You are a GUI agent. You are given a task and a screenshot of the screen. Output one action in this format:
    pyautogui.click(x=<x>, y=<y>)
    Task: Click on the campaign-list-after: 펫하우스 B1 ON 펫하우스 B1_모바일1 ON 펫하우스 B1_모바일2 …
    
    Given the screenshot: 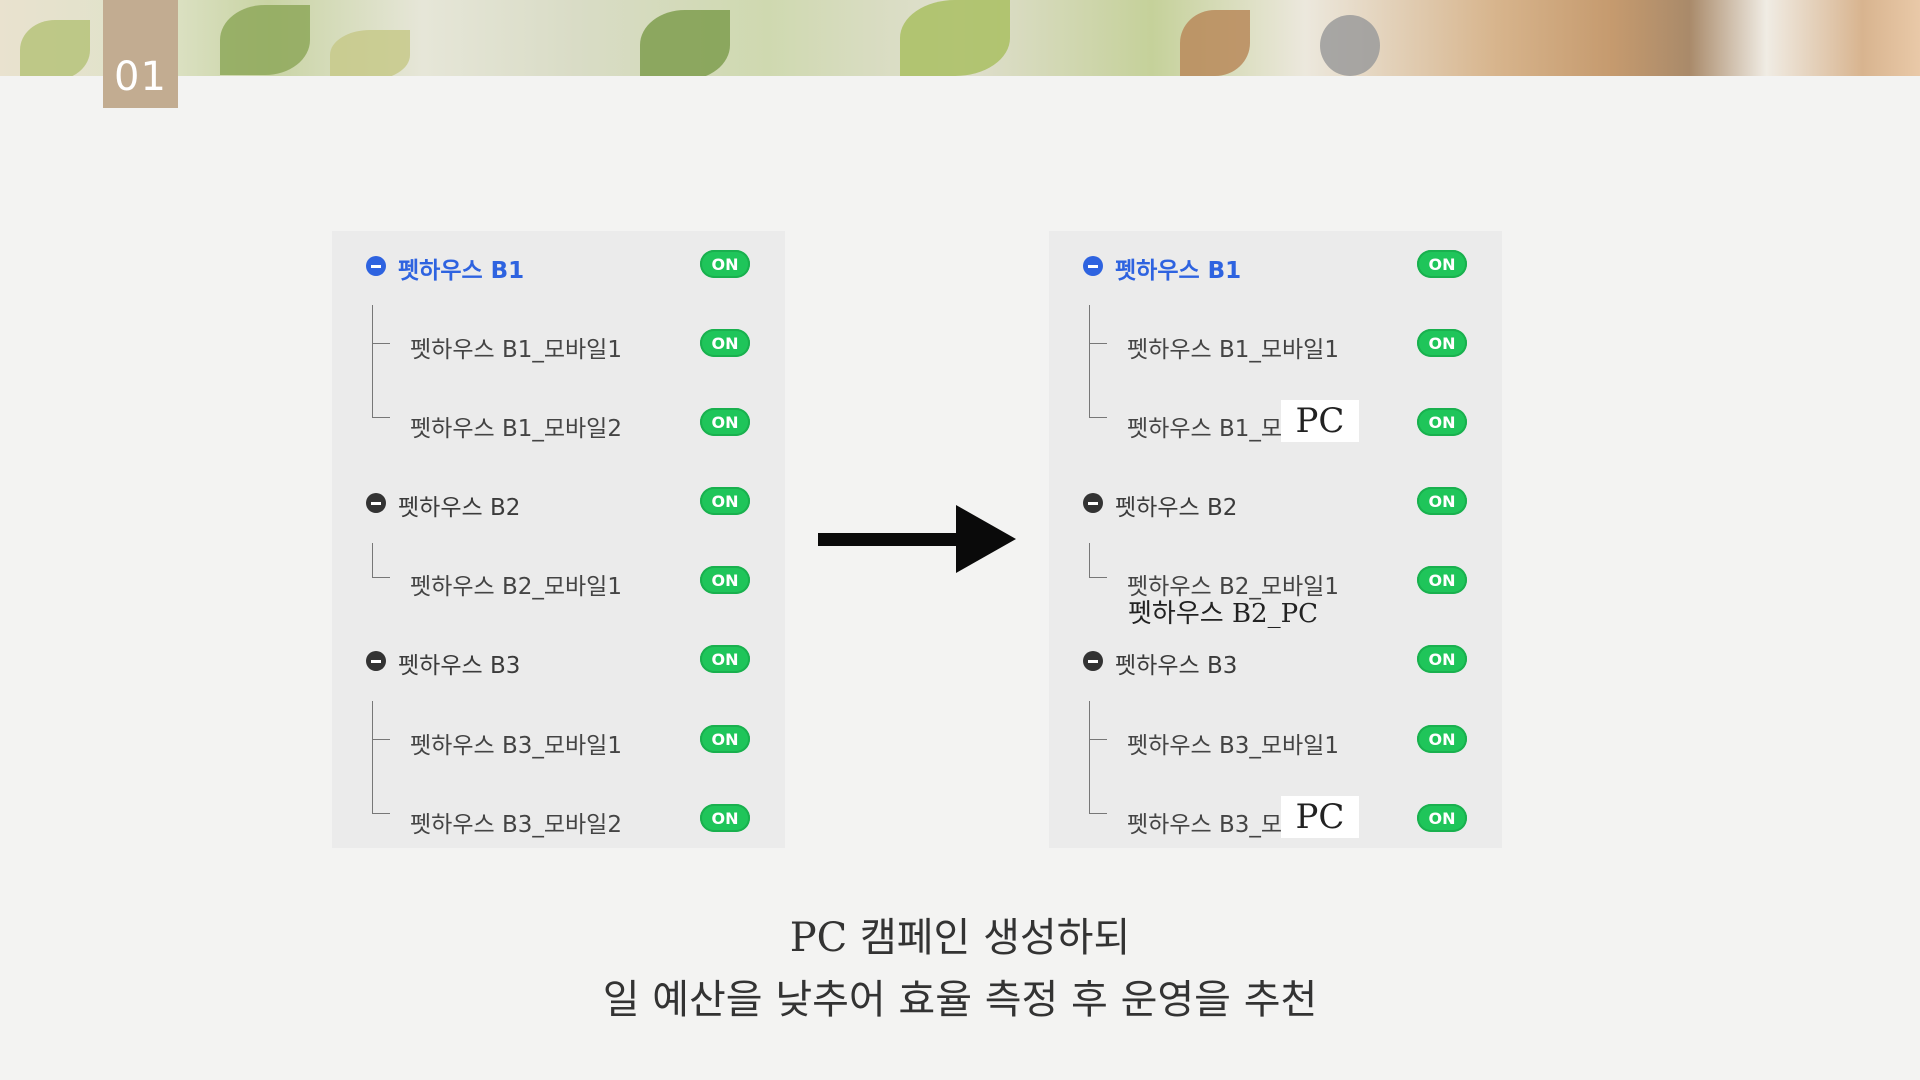 What is the action you would take?
    pyautogui.click(x=1275, y=539)
    